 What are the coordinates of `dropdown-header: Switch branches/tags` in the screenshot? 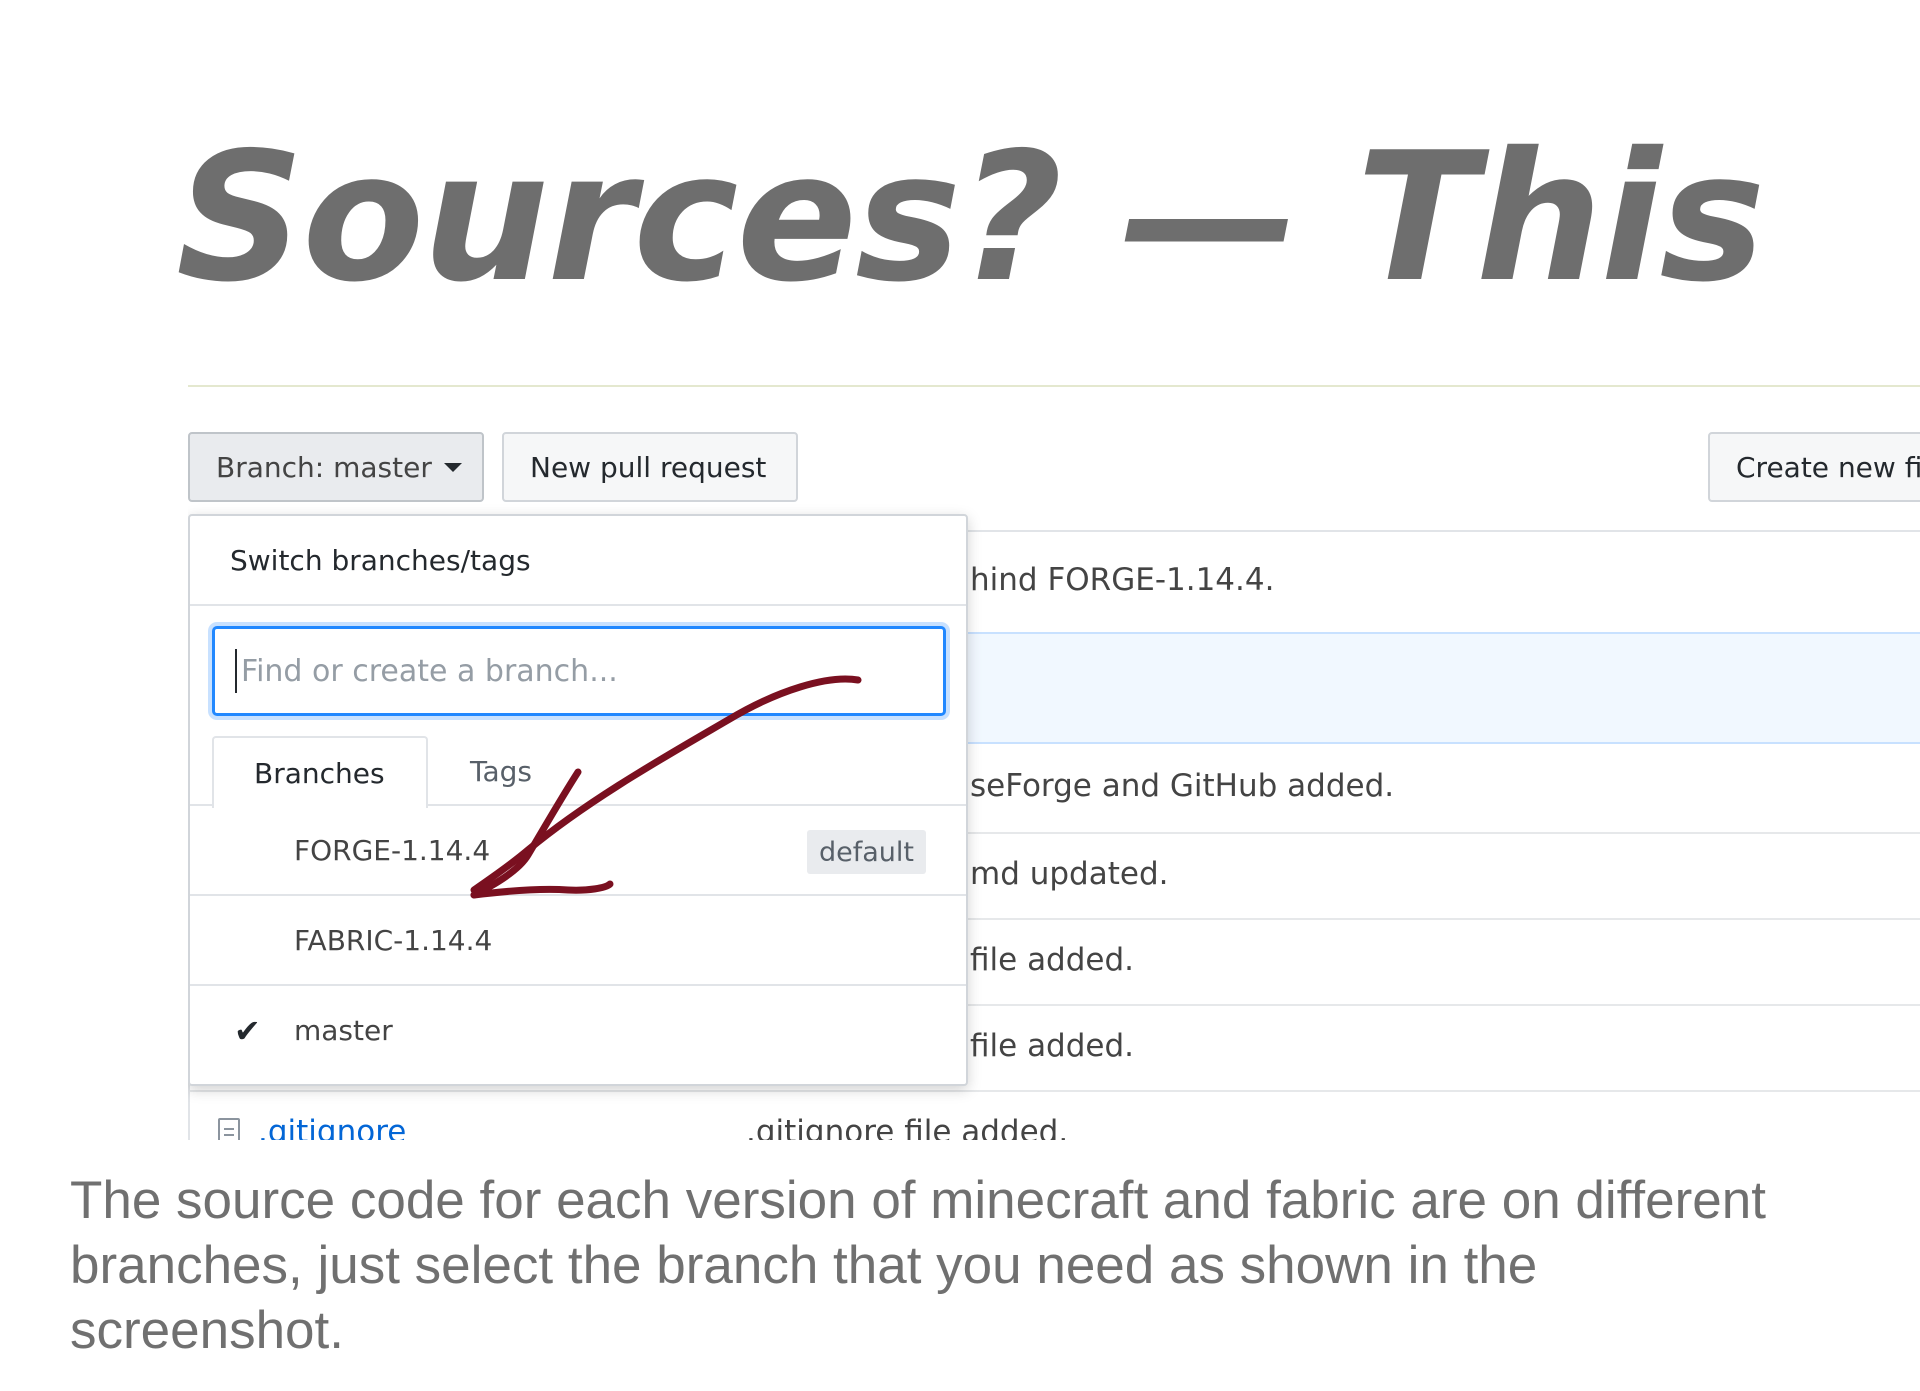 It's located at (578, 561).